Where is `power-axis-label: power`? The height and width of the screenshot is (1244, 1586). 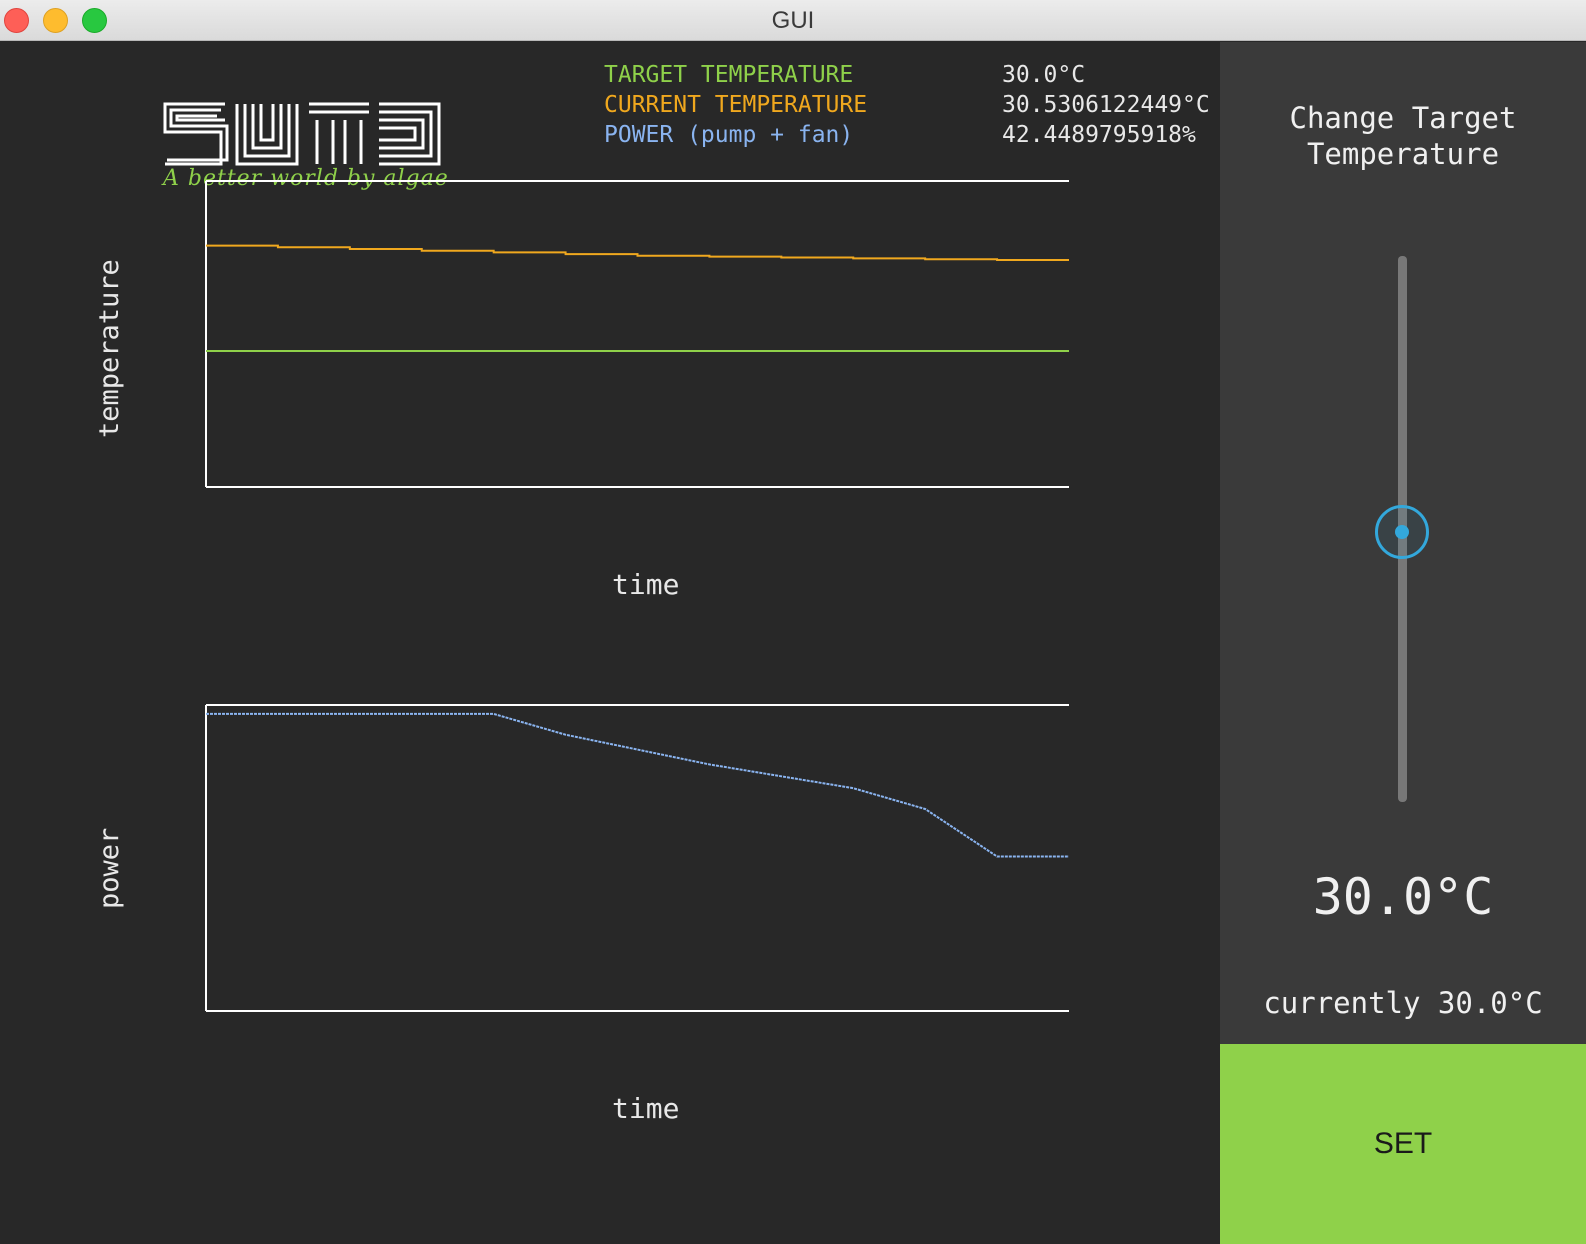 power-axis-label: power is located at coordinates (109, 868).